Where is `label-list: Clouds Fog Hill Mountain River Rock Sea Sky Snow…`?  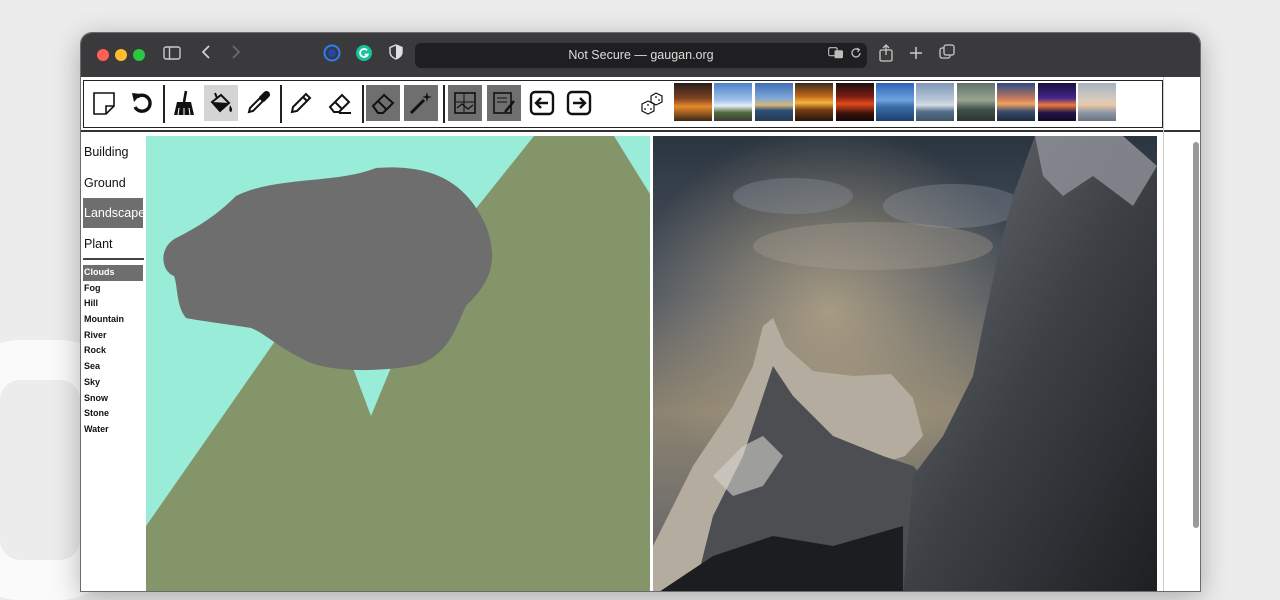
label-list: Clouds Fog Hill Mountain River Rock Sea Sky Snow… is located at coordinates (113, 351).